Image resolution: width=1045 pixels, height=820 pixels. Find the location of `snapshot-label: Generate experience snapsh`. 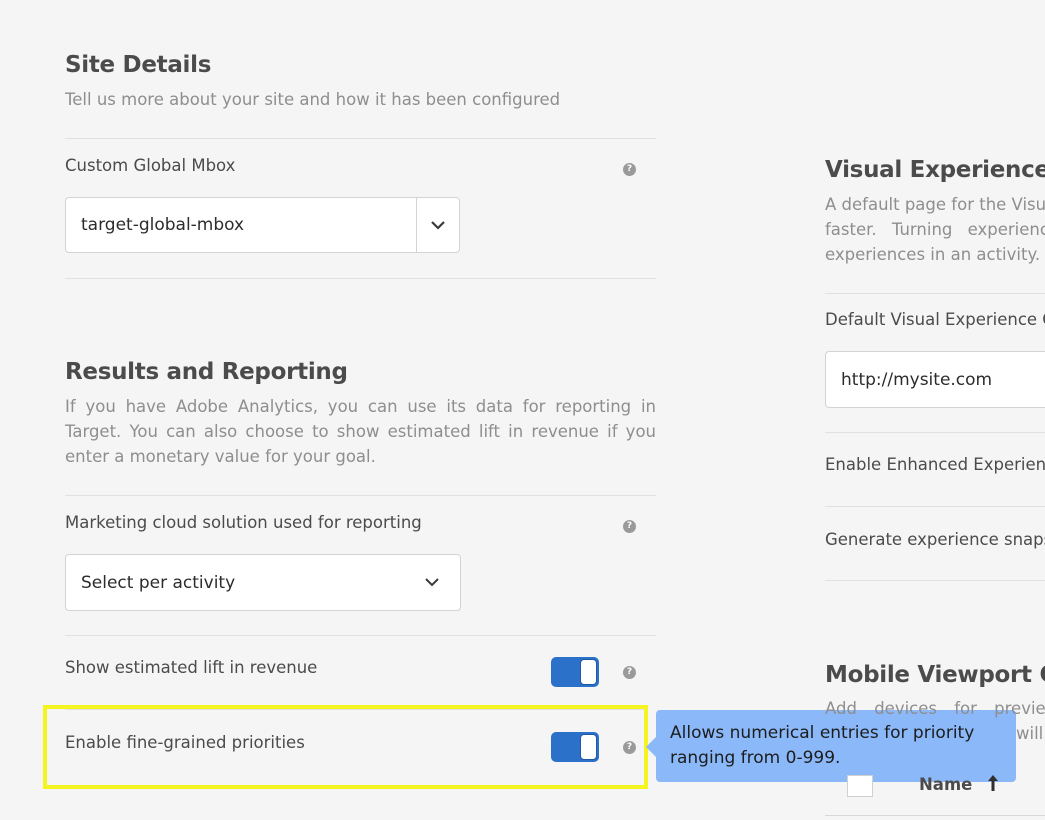

snapshot-label: Generate experience snapsh is located at coordinates (935, 539).